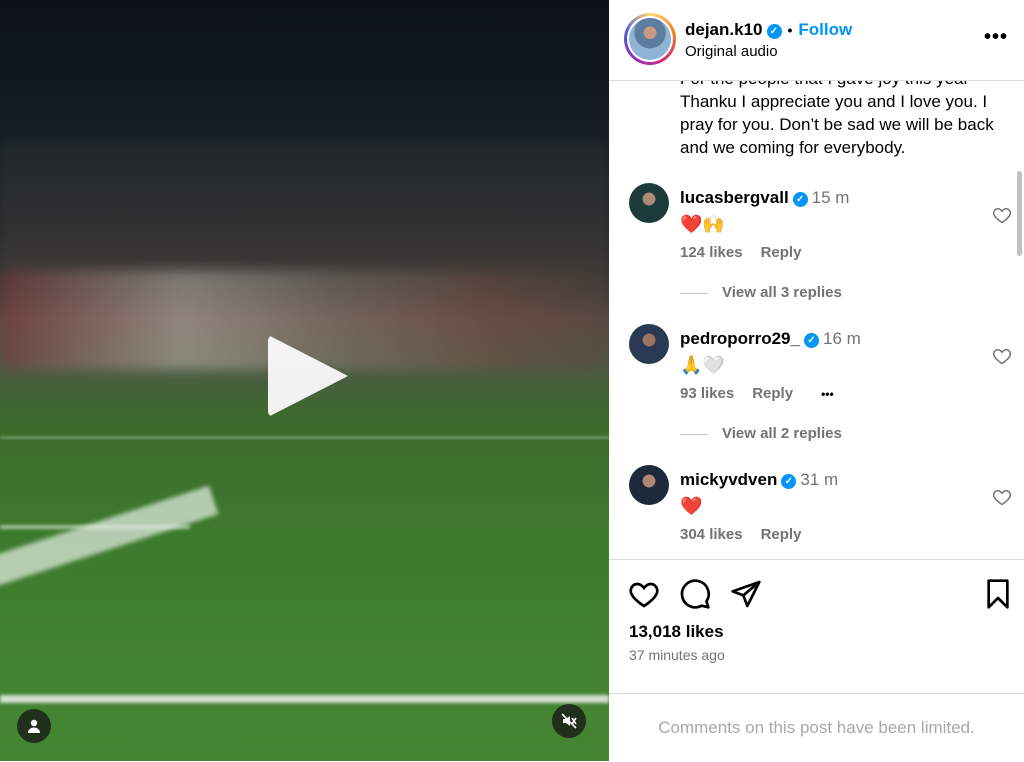 Image resolution: width=1024 pixels, height=762 pixels. I want to click on comment-header: lucasbergvall ✓ 15 m, so click(764, 198).